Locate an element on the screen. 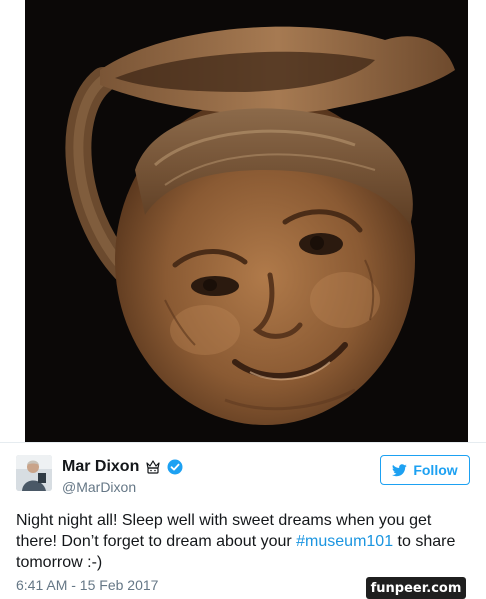 This screenshot has width=486, height=599. tweet-timestamp: 6:41 AM - 15 Feb 2017 is located at coordinates (87, 585).